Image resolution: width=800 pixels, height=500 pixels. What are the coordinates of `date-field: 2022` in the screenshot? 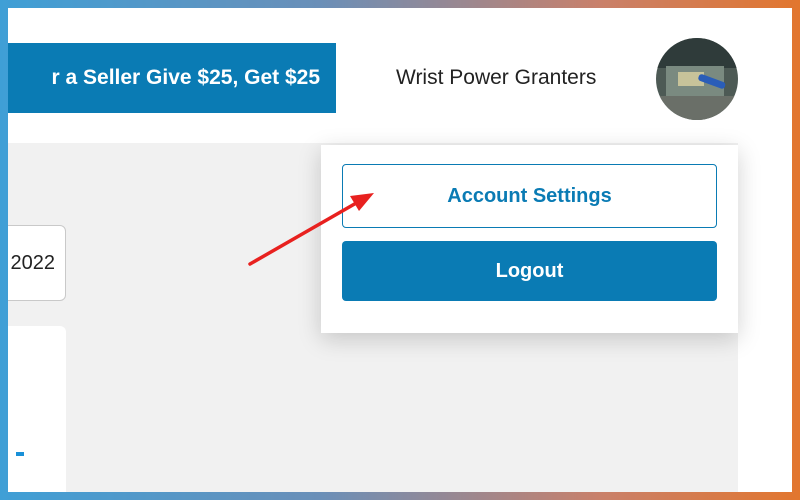 It's located at (37, 263).